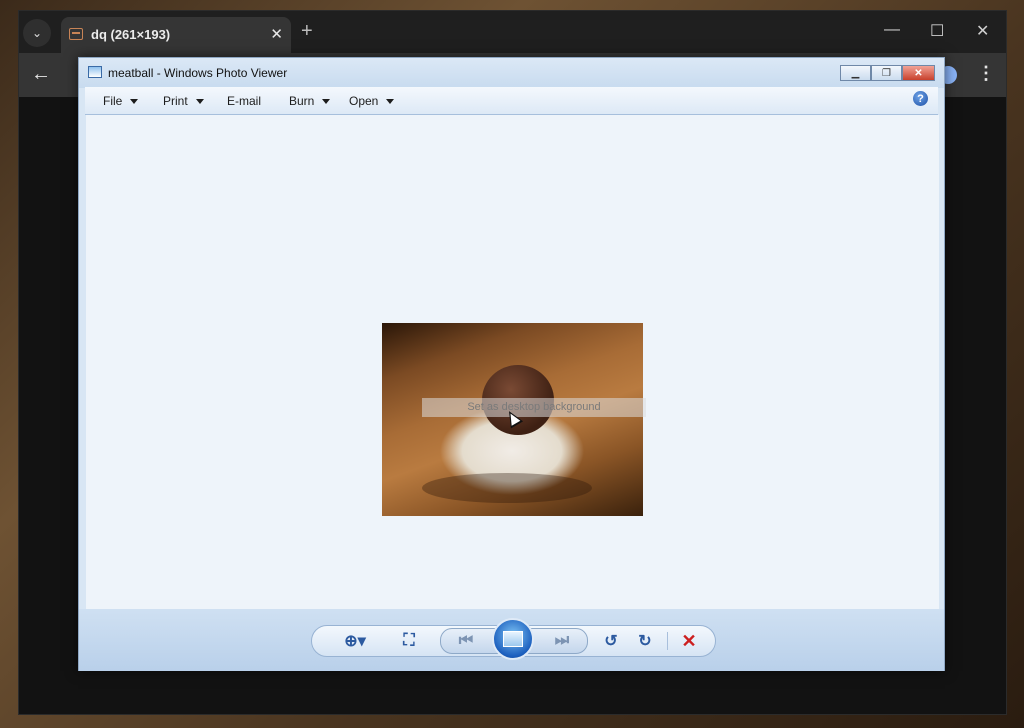  I want to click on menu-file-label: File, so click(113, 101).